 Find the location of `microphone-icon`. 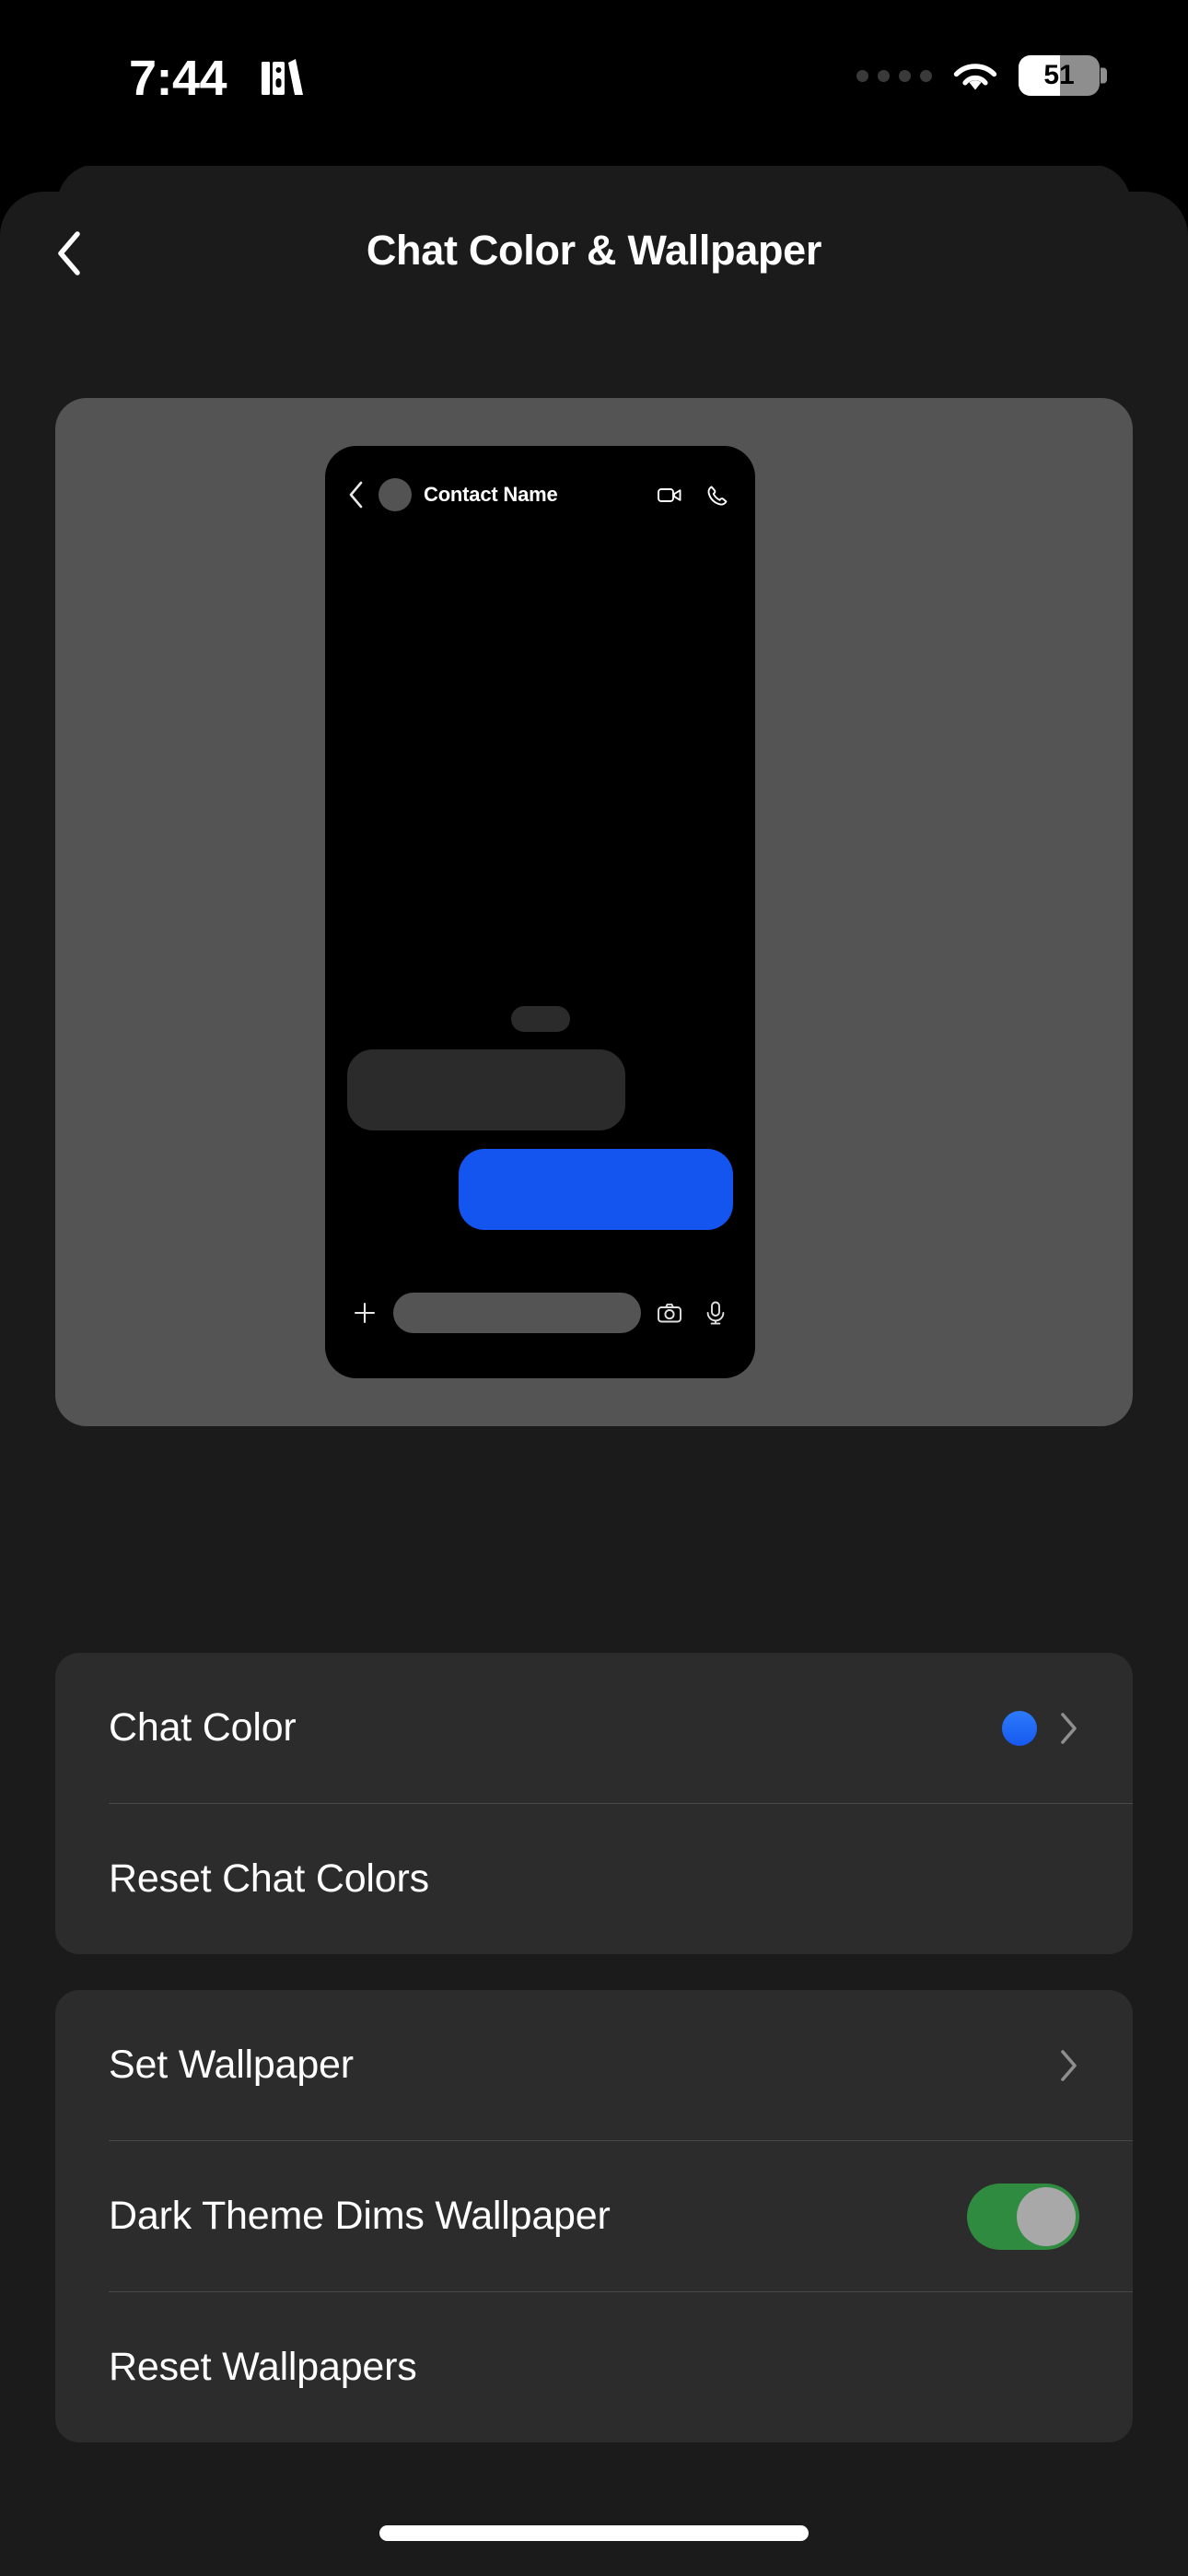

microphone-icon is located at coordinates (715, 1313).